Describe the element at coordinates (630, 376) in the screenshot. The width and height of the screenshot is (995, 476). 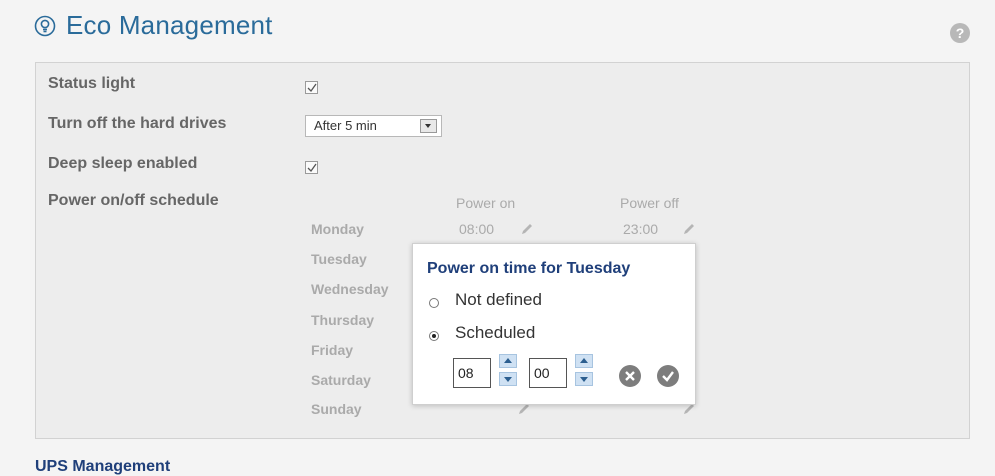
I see `close-circle-icon` at that location.